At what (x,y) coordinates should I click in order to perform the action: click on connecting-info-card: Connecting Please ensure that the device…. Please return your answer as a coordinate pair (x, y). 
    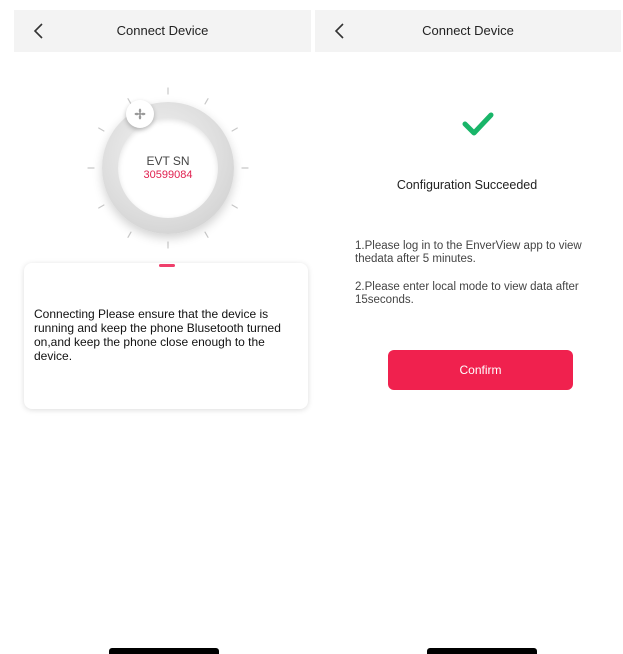
    Looking at the image, I should click on (166, 336).